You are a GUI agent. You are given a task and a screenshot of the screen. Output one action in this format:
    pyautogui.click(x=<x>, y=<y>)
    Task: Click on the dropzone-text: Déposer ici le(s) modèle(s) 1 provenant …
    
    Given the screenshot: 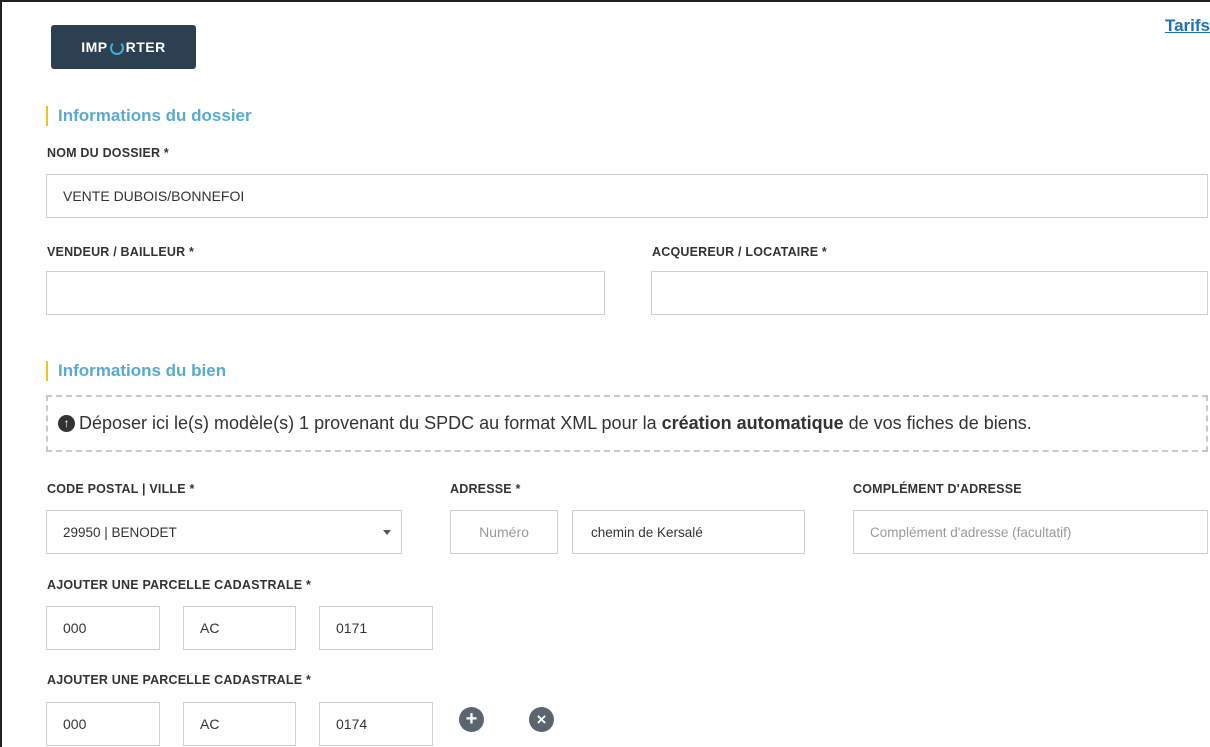 What is the action you would take?
    pyautogui.click(x=555, y=423)
    